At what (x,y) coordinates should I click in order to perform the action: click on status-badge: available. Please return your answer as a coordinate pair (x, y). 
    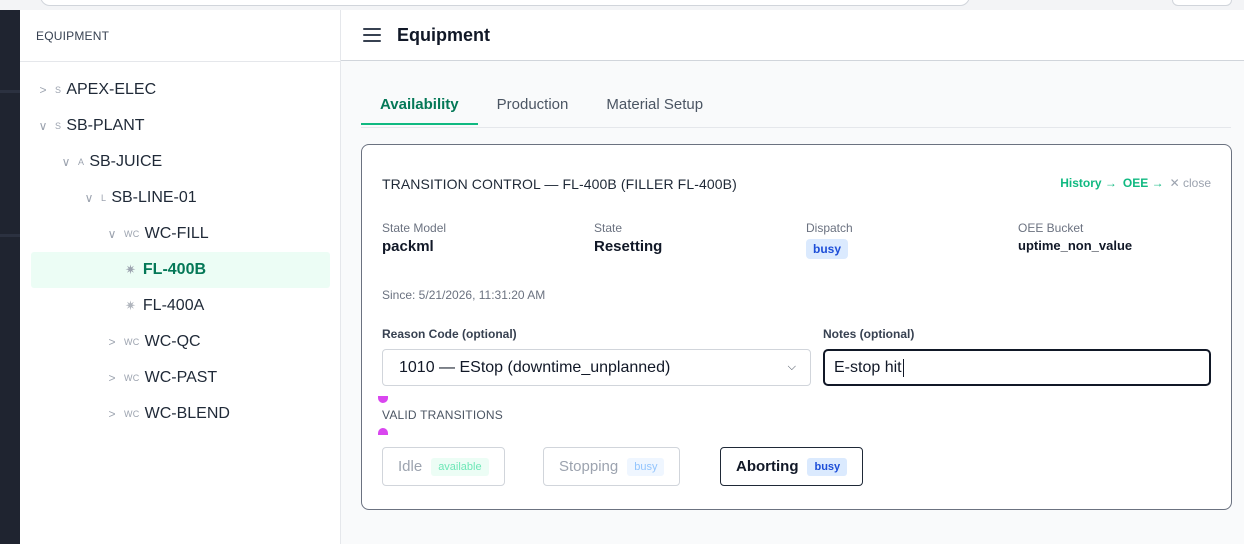
    Looking at the image, I should click on (460, 466).